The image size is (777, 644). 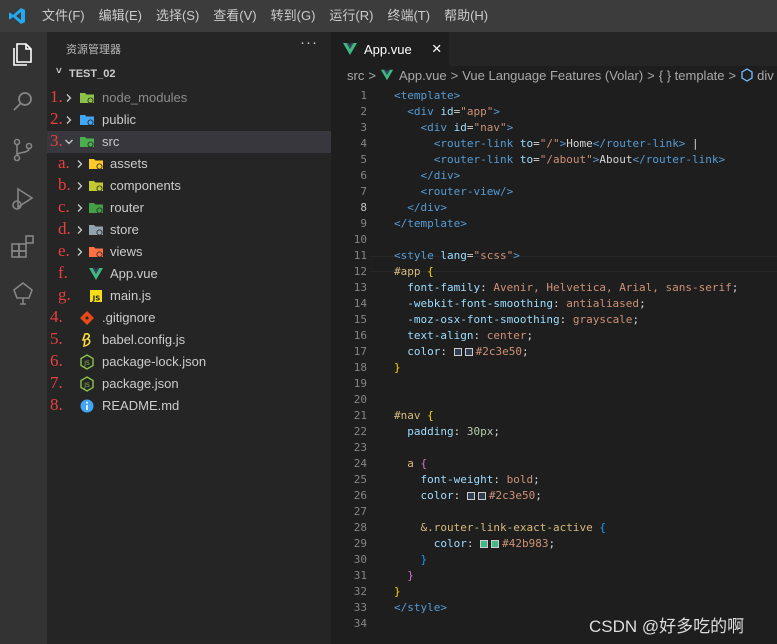 I want to click on code-line: </template>, so click(x=430, y=223).